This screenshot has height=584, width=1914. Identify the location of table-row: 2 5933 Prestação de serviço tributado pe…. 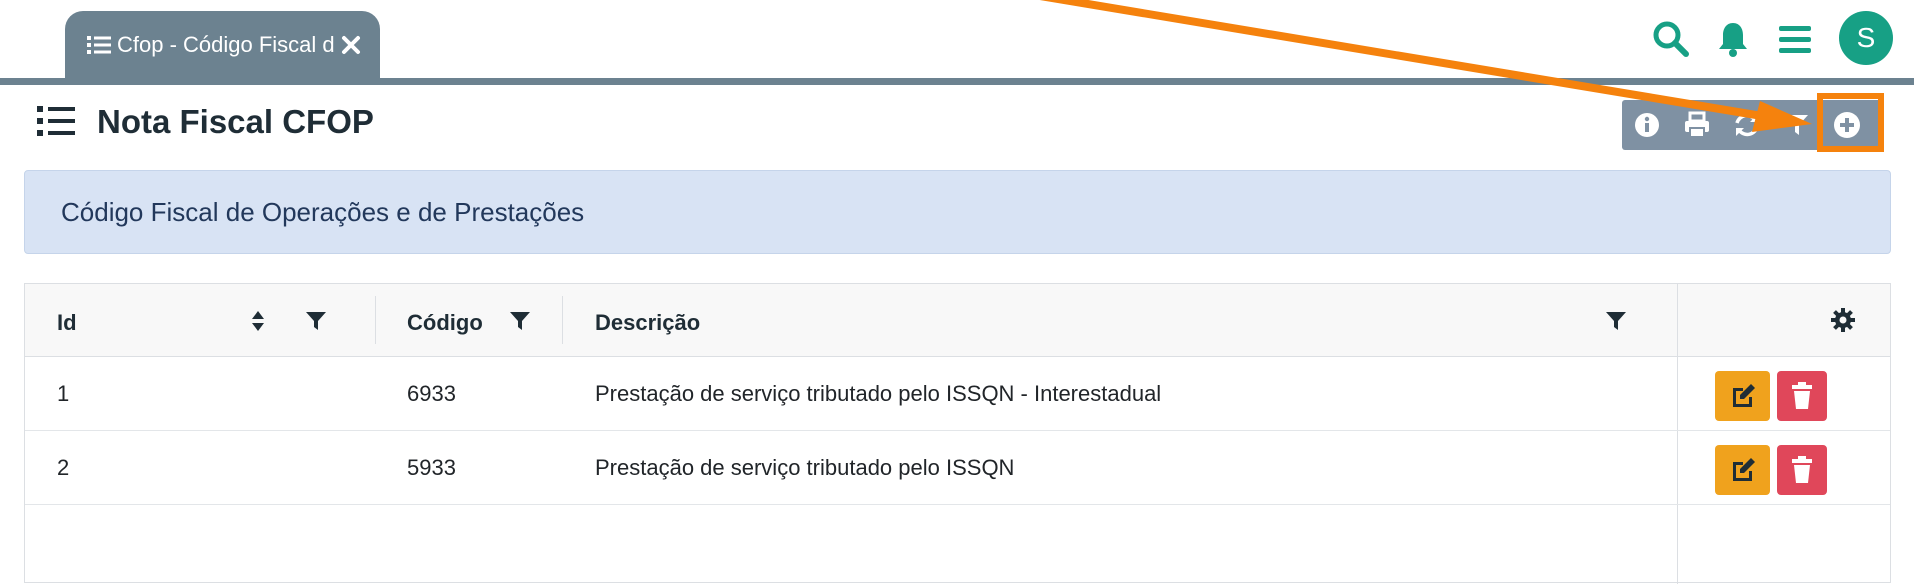
(957, 468).